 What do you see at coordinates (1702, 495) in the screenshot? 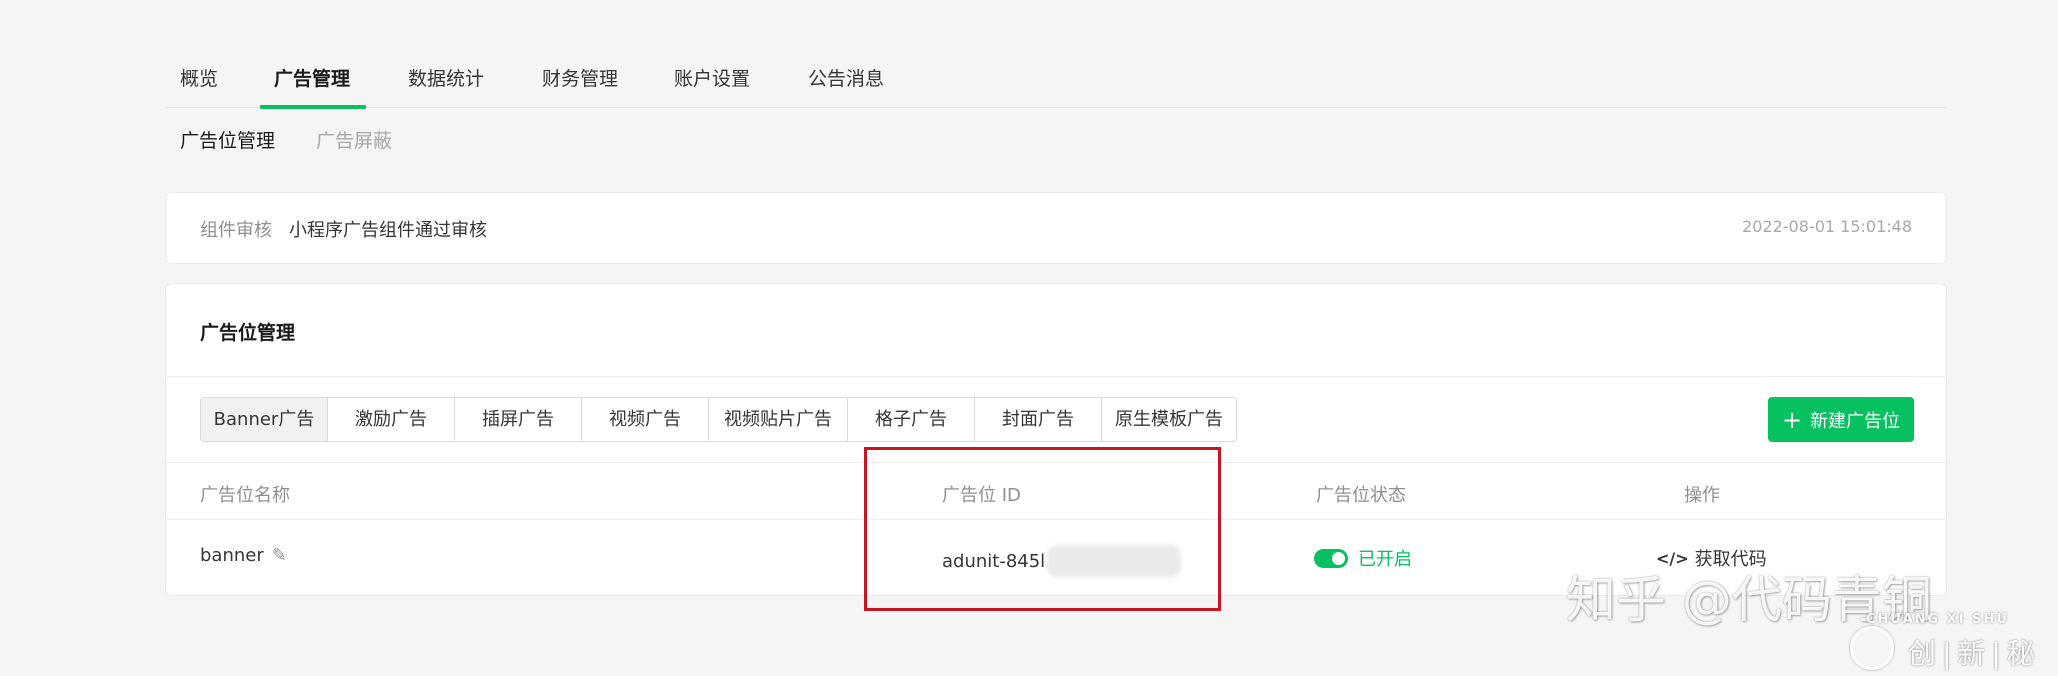
I see `column-header-actions: 操作` at bounding box center [1702, 495].